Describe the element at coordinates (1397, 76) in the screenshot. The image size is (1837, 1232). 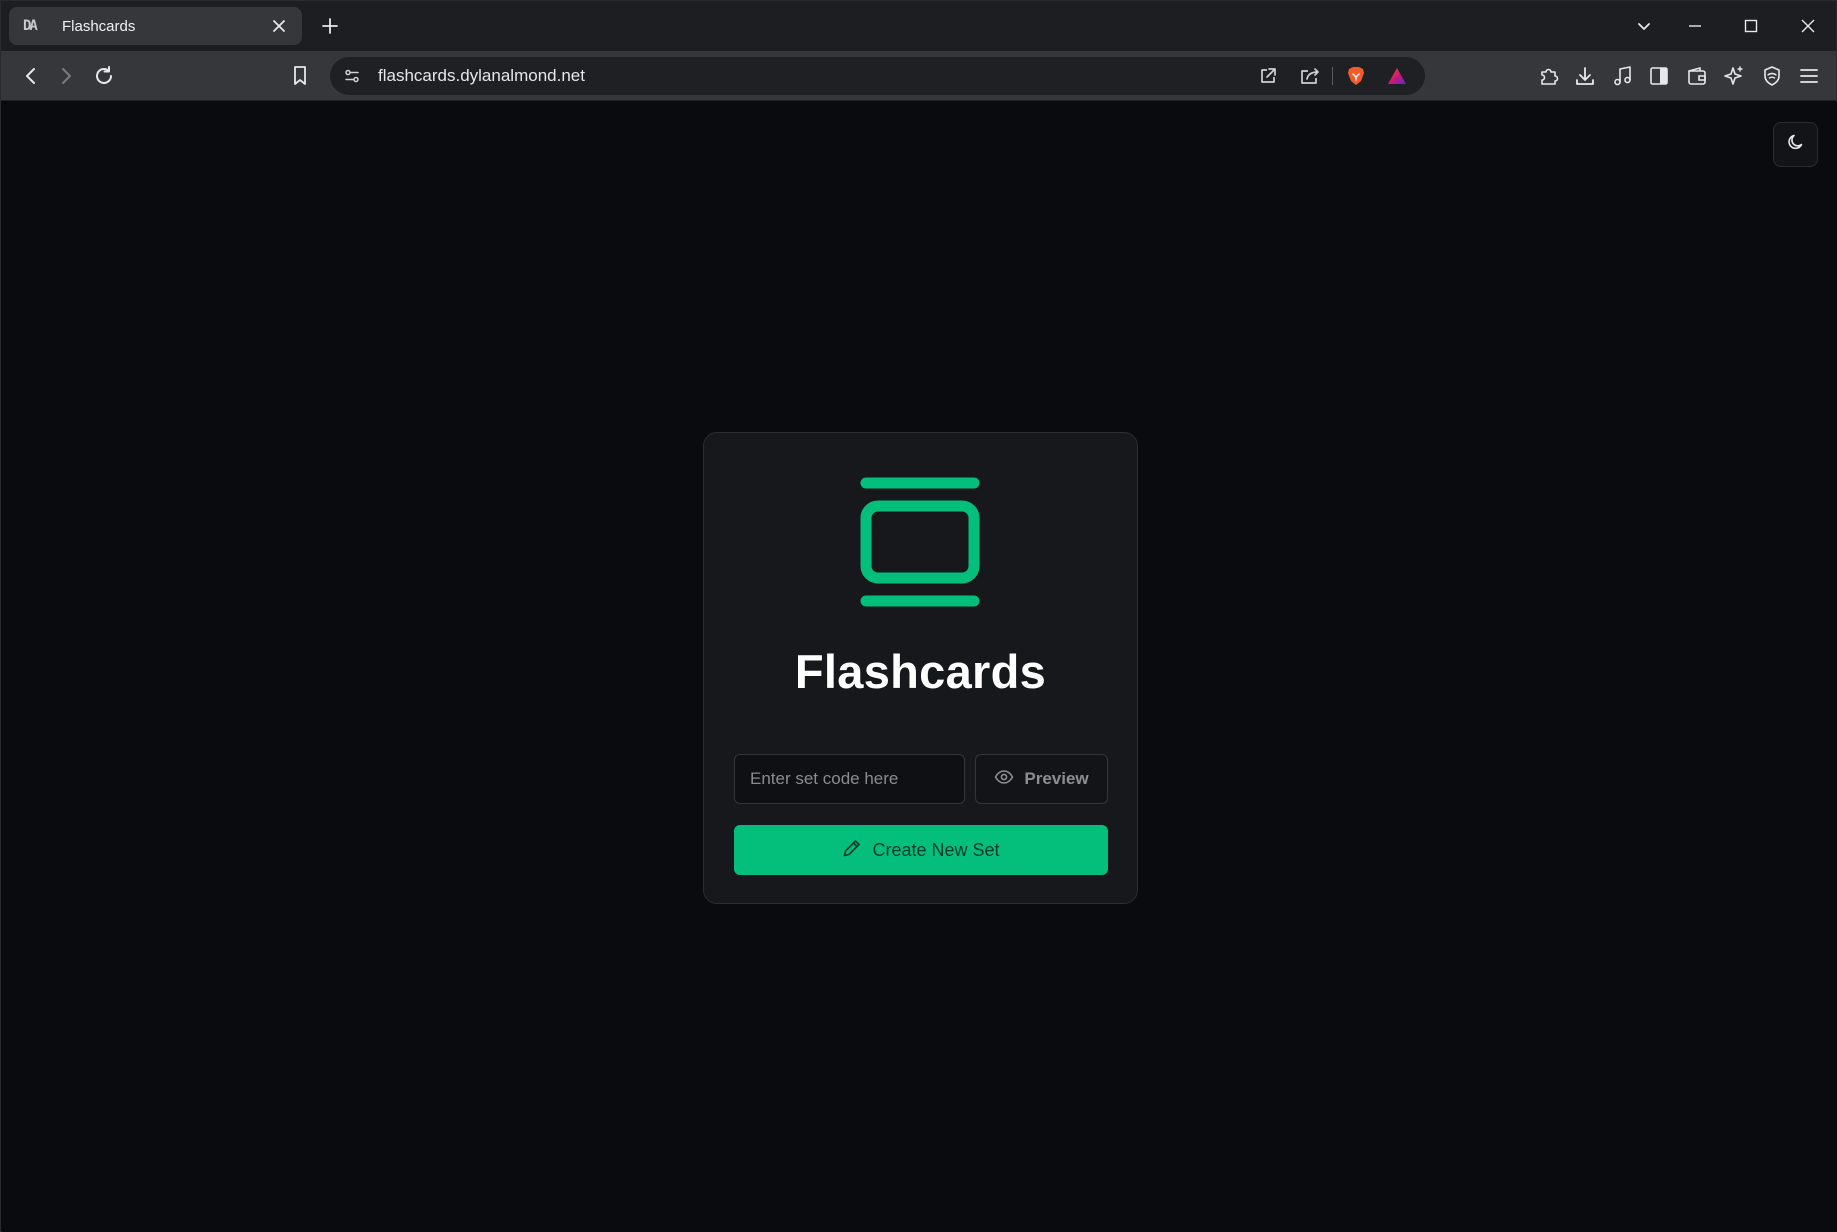
I see `triangle-rewards-icon` at that location.